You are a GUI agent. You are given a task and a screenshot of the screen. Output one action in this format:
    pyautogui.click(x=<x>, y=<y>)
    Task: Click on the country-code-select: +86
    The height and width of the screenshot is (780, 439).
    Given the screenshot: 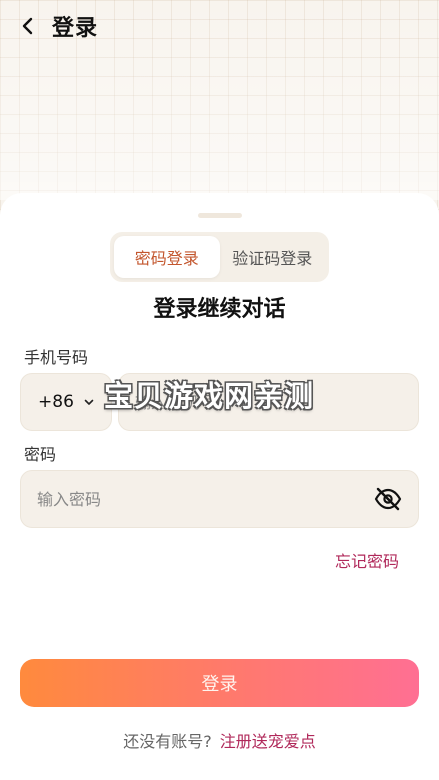 What is the action you would take?
    pyautogui.click(x=66, y=402)
    